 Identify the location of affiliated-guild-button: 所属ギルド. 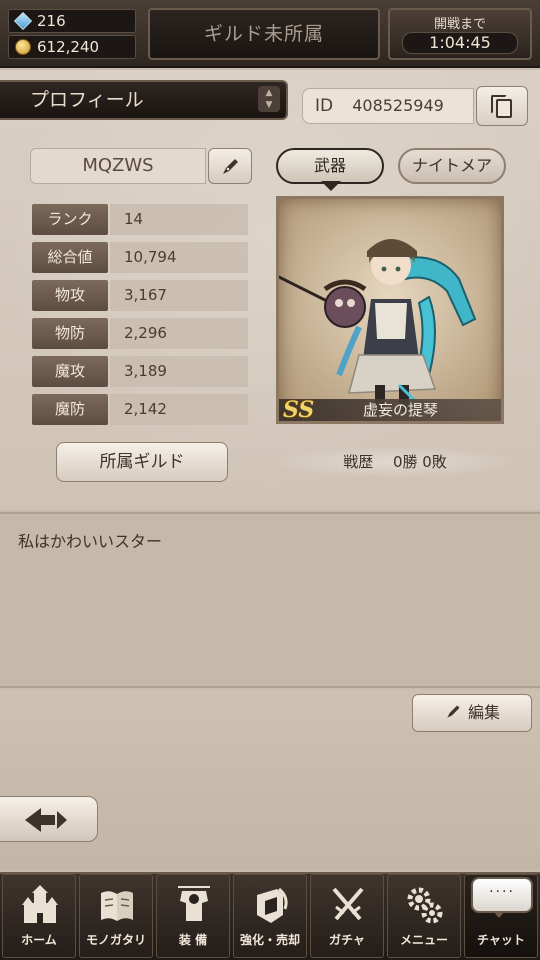
(142, 462).